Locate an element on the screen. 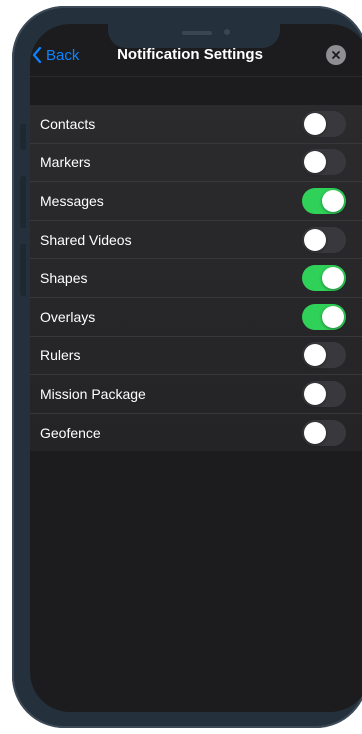  settings-row-mission-package: Mission Package is located at coordinates (196, 394).